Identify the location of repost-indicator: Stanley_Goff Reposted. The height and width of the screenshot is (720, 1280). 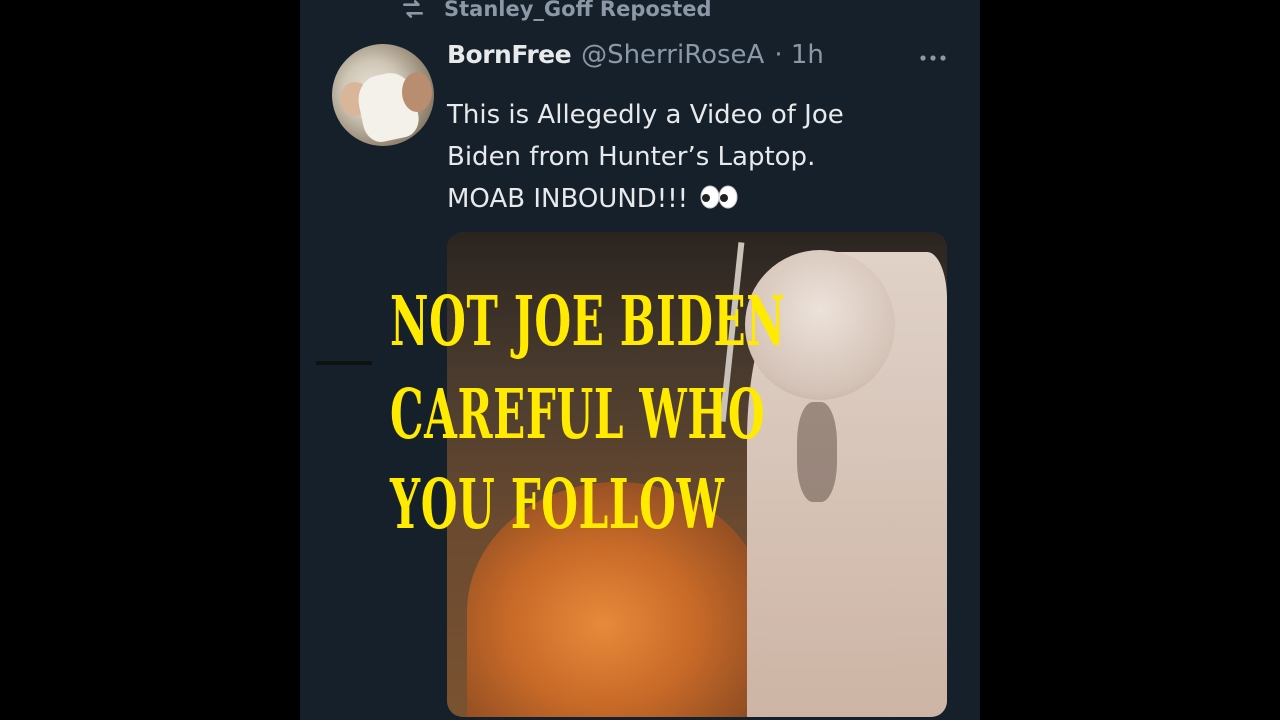
(556, 12).